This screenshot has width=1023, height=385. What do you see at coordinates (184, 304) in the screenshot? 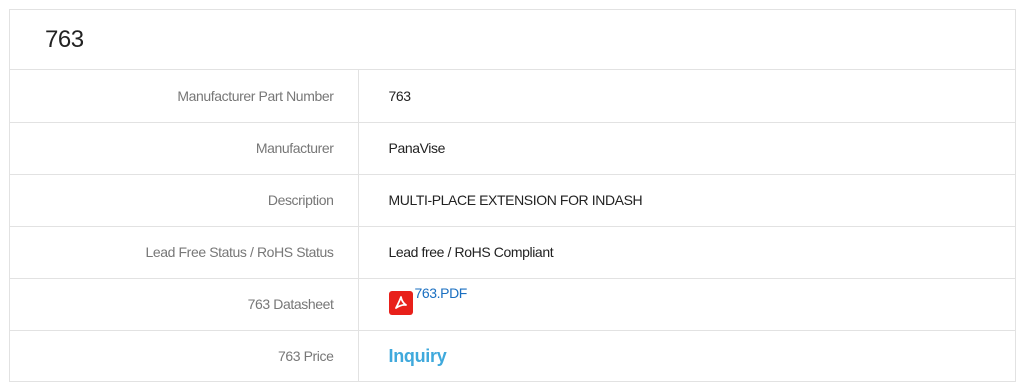
I see `spec-label: 763 Datasheet` at bounding box center [184, 304].